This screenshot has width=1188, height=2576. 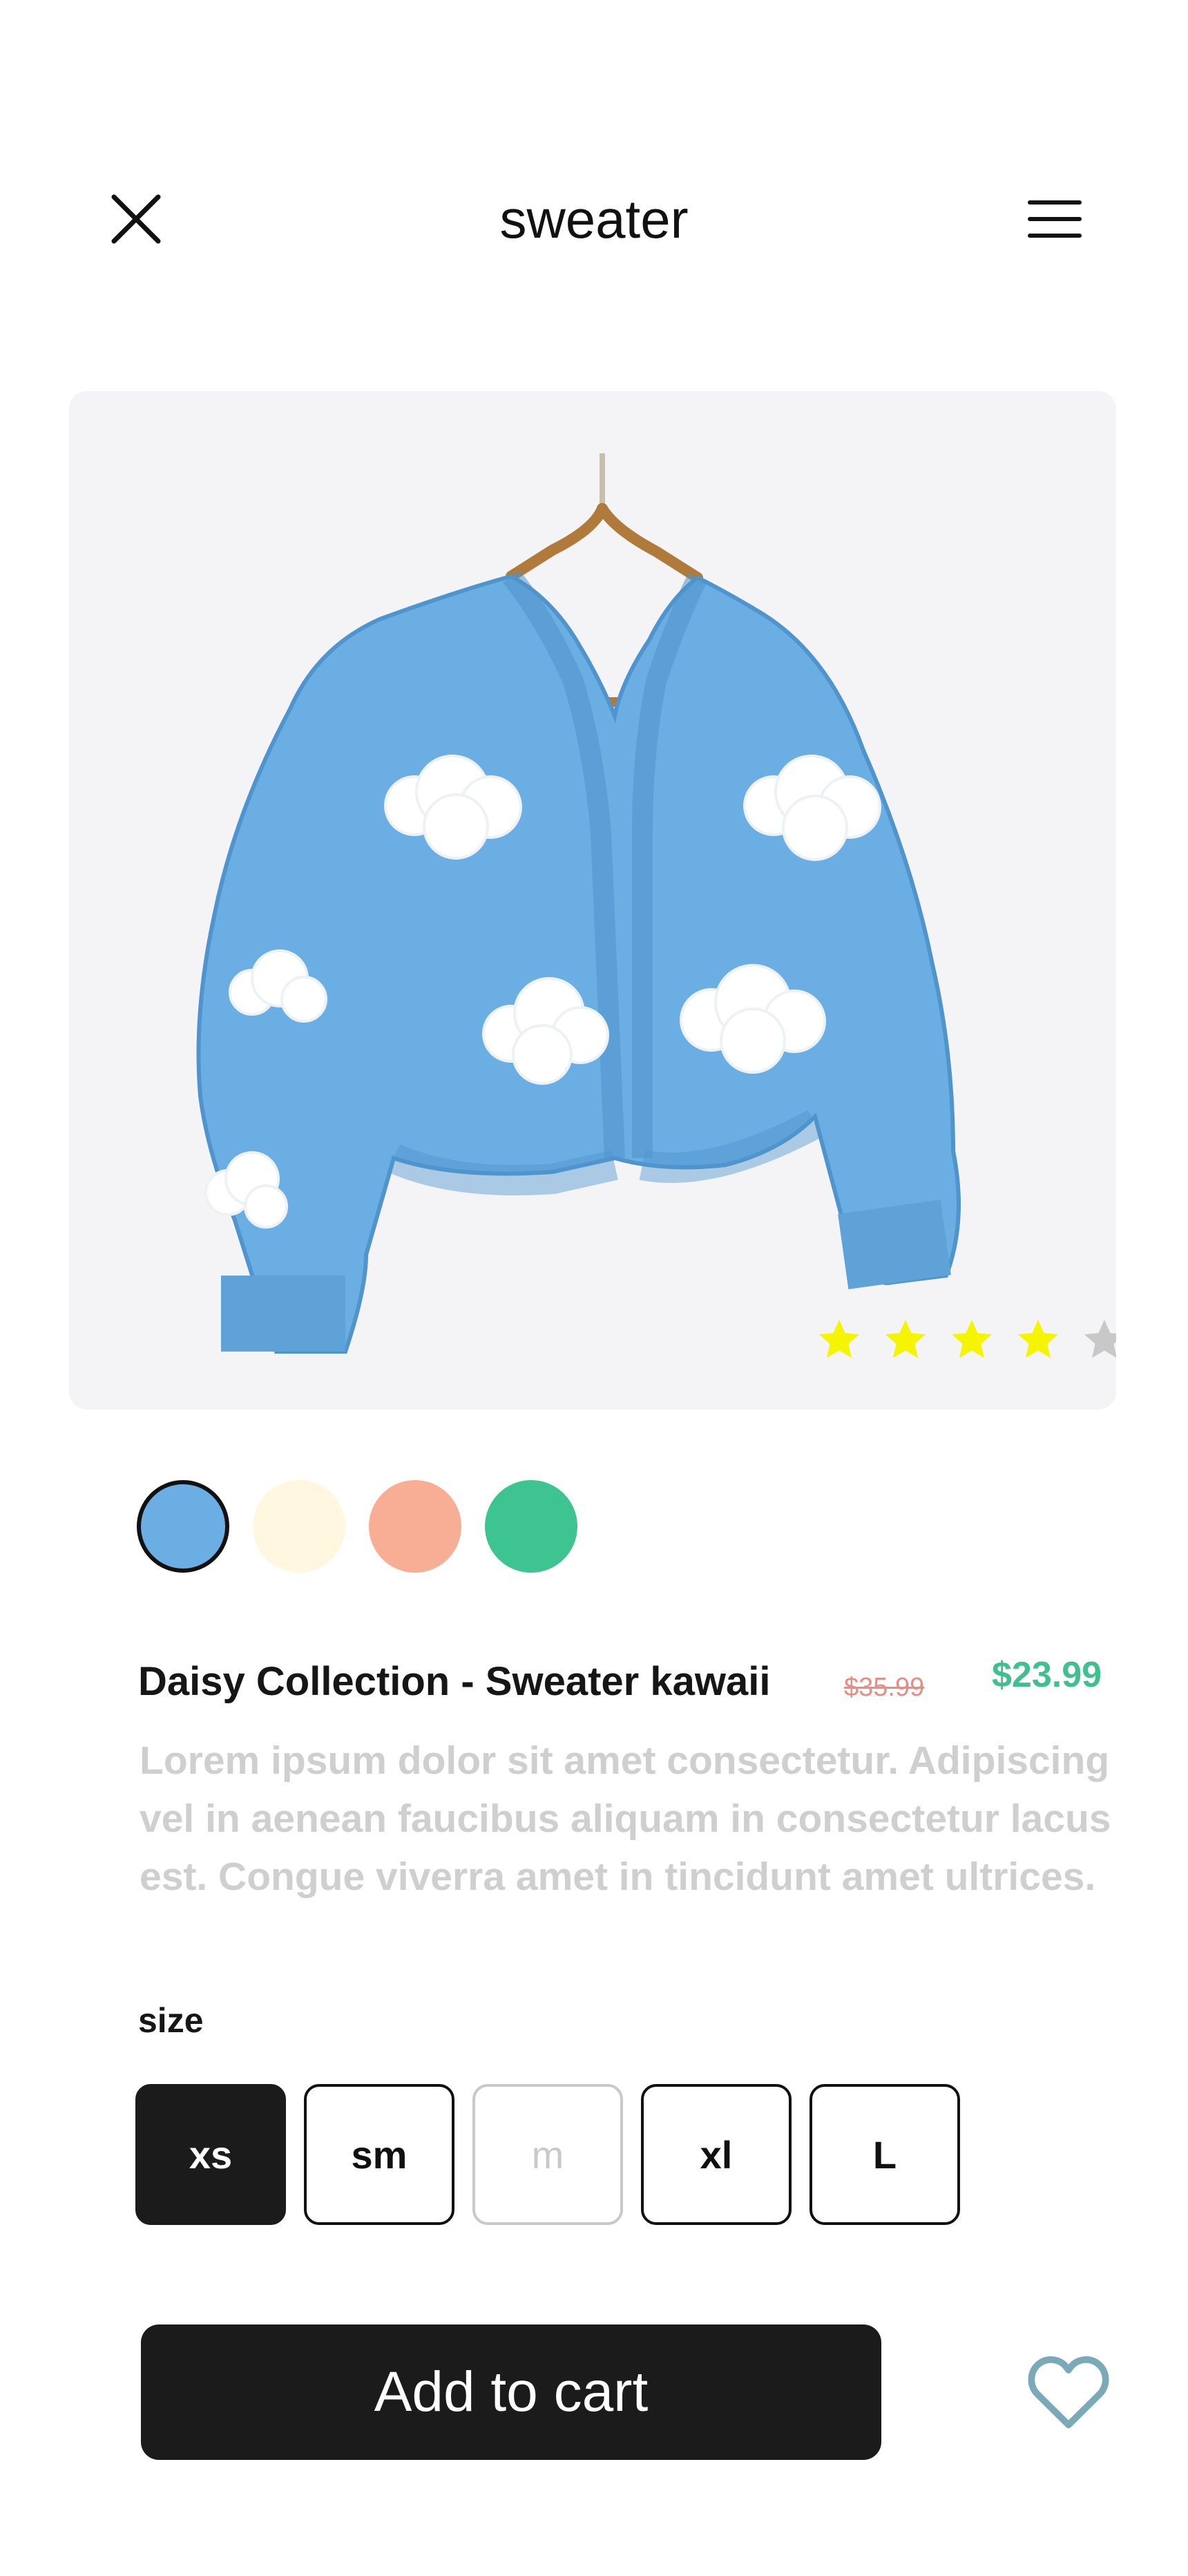 I want to click on product-name: Daisy Collection - Sweater kawaii, so click(x=455, y=1681).